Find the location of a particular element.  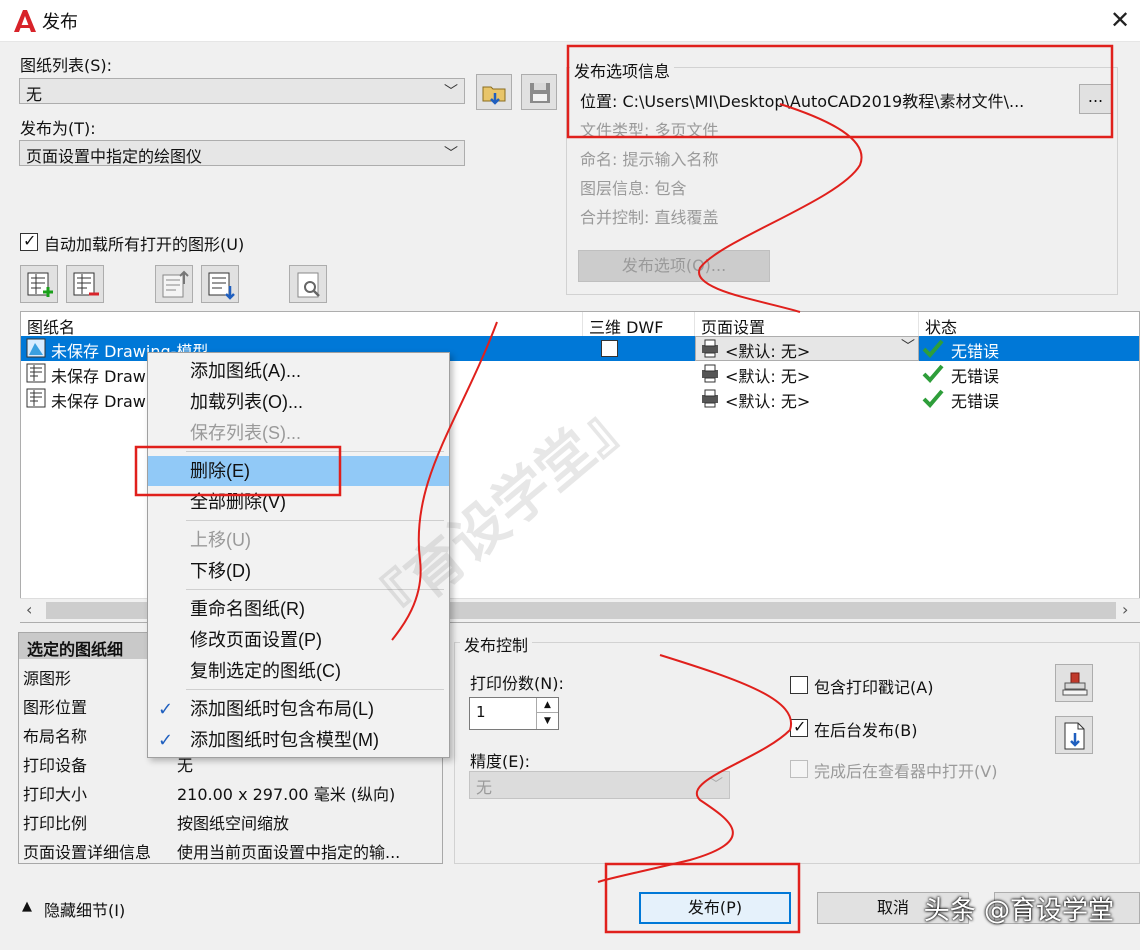

add-sheets-button is located at coordinates (39, 284).